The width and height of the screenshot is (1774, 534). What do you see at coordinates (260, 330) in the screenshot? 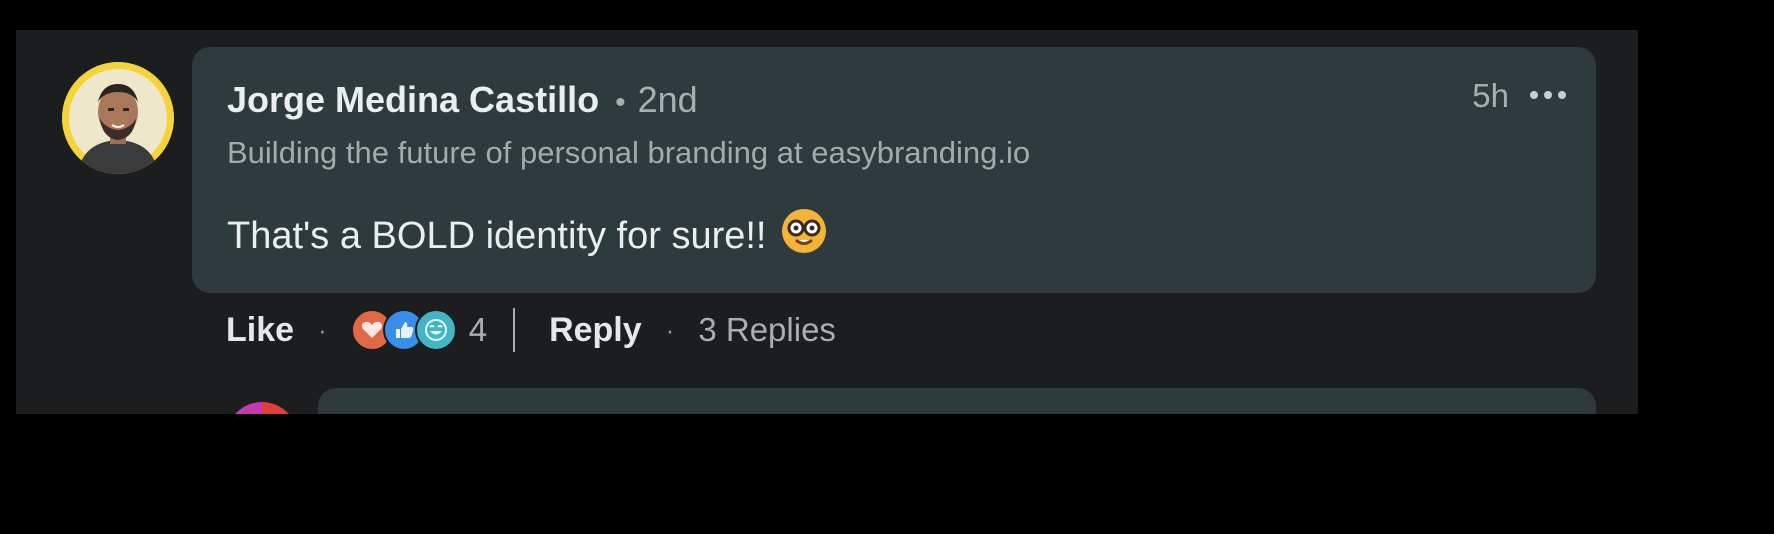
I see `like-button: Like` at bounding box center [260, 330].